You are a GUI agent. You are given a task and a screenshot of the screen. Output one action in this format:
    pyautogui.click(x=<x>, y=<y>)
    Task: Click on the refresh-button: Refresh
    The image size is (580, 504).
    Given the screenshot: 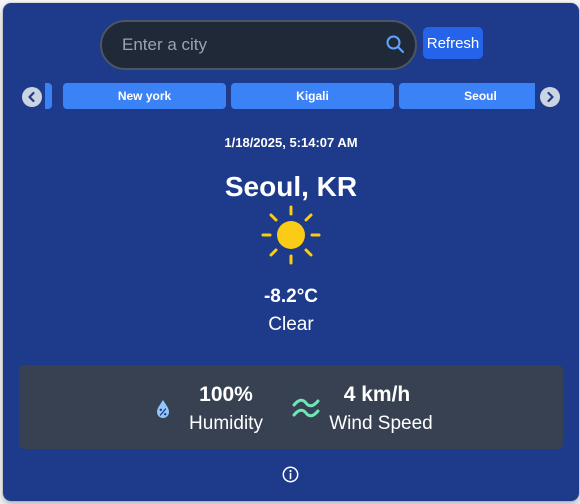 What is the action you would take?
    pyautogui.click(x=453, y=43)
    